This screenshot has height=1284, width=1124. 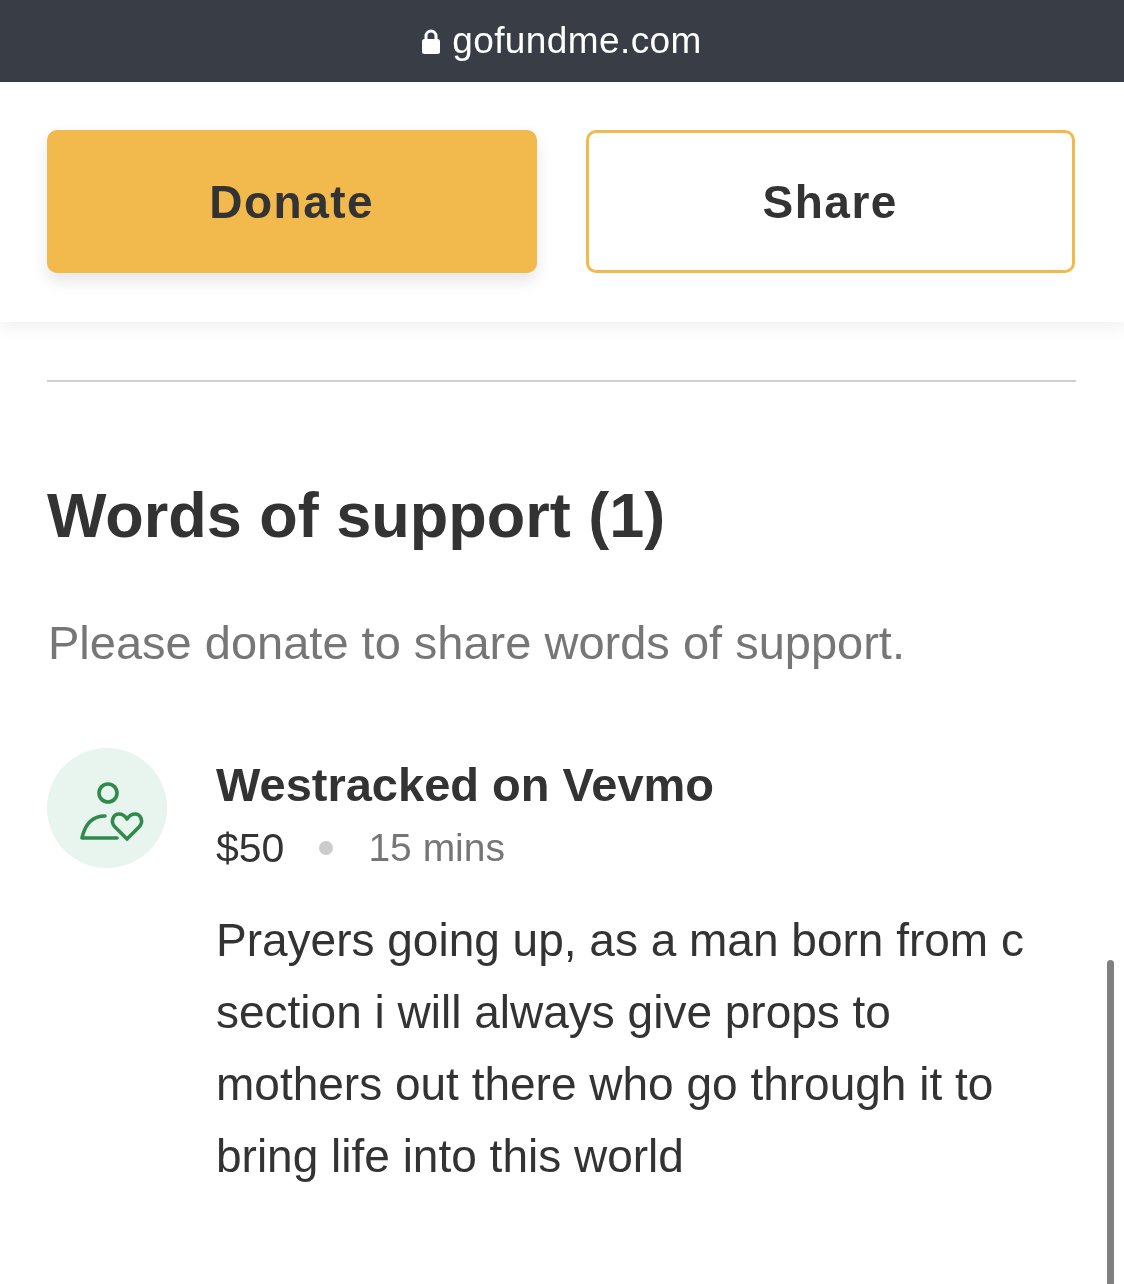 I want to click on share-button: Share, so click(x=830, y=201).